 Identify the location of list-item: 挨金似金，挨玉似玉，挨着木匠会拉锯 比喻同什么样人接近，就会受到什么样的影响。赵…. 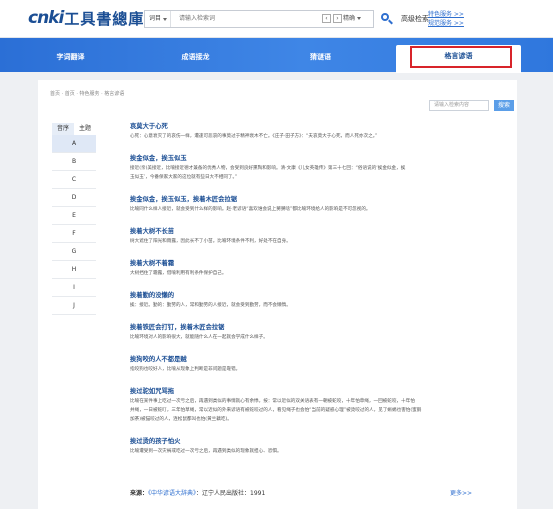
(315, 211).